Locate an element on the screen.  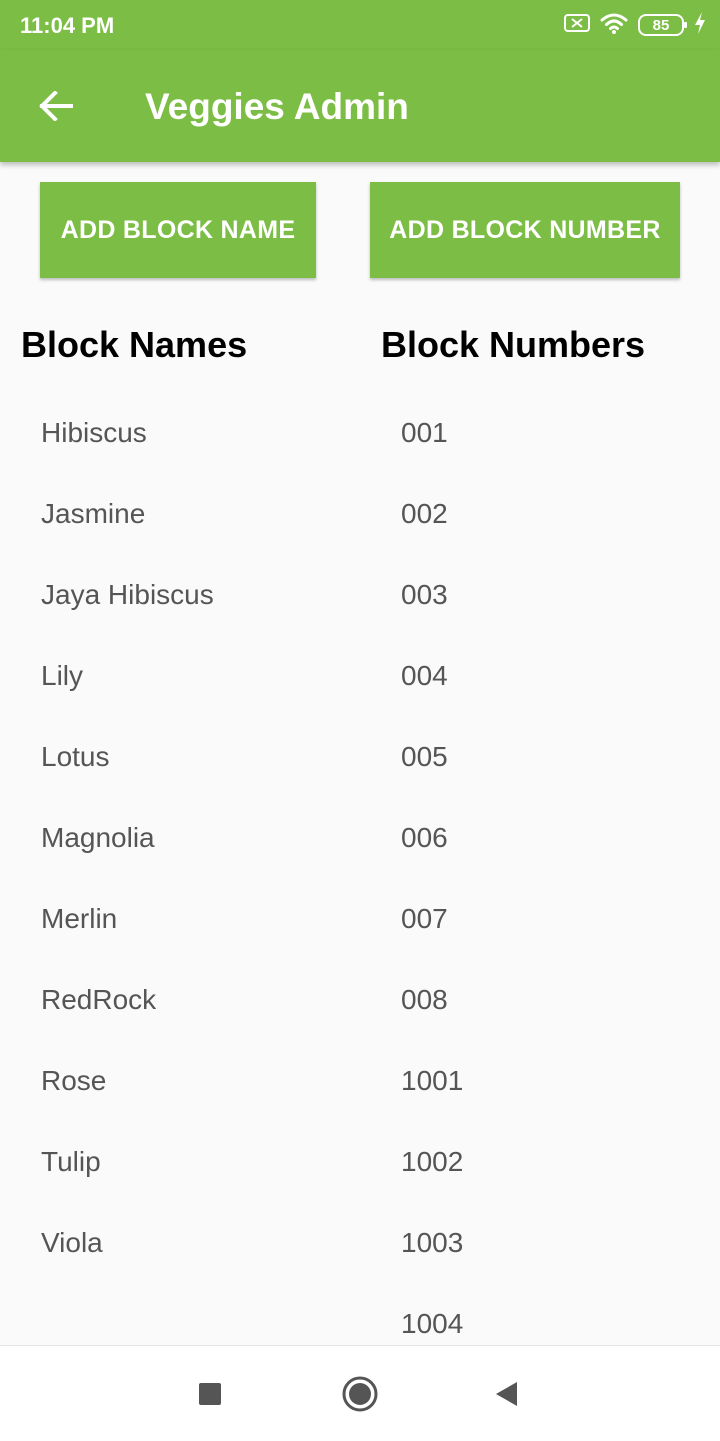
block-names-heading: Block Names is located at coordinates (134, 344).